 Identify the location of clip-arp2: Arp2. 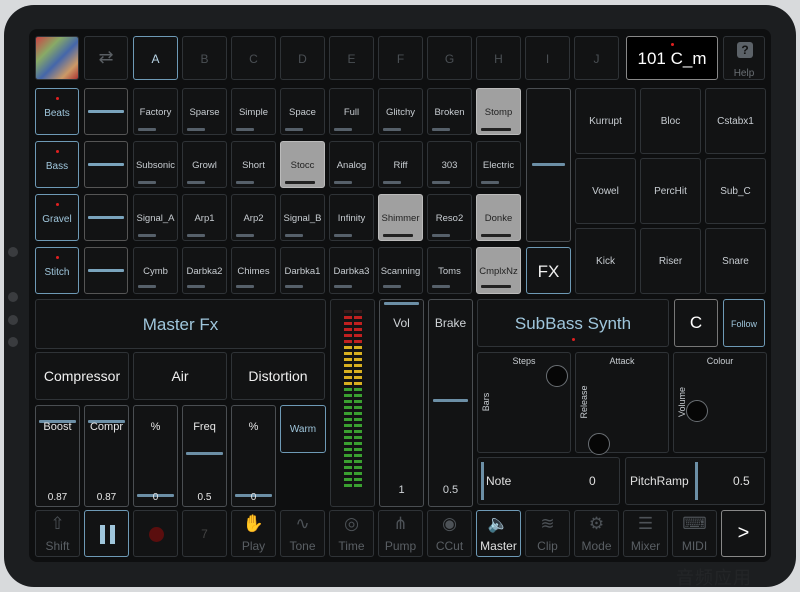
(253, 217).